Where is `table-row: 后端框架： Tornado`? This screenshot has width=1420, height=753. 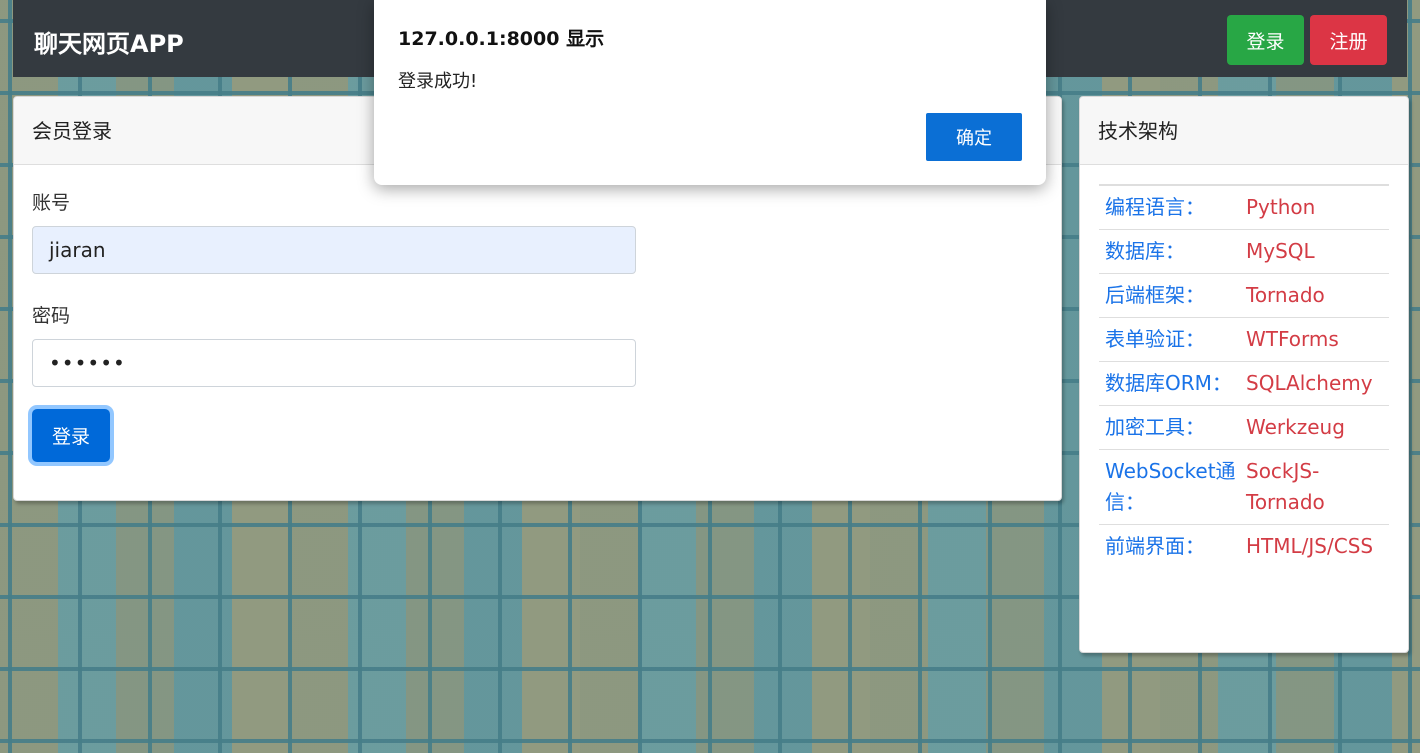 table-row: 后端框架： Tornado is located at coordinates (1244, 295).